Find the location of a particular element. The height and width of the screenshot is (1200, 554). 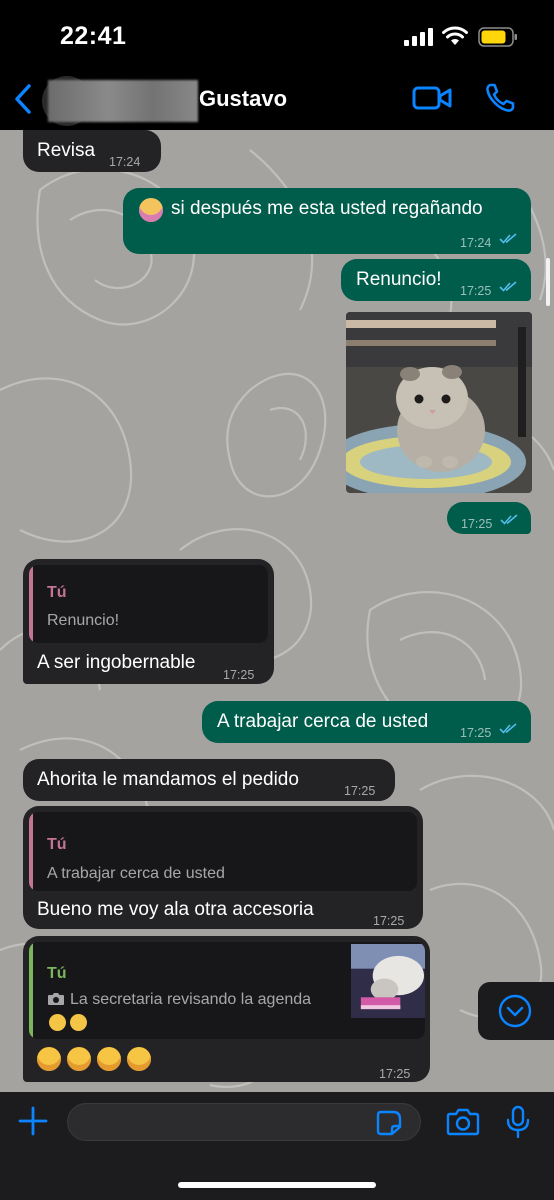

message-bubble-outgoing: Renuncio! 17:25 is located at coordinates (436, 280).